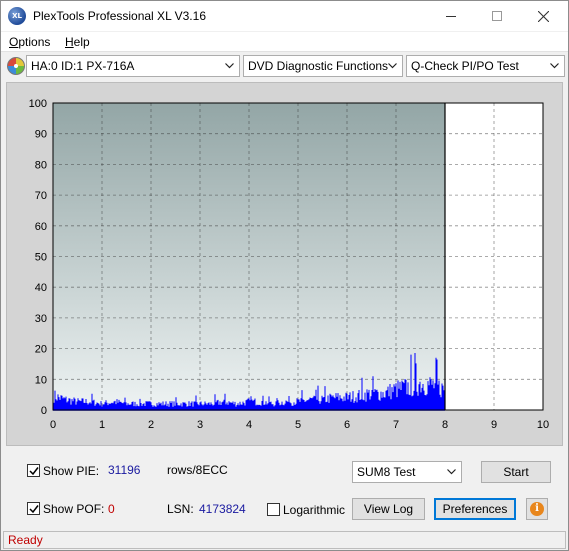  Describe the element at coordinates (284, 16) in the screenshot. I see `title-bar: XL PlexTools Professional XL V3.16` at that location.